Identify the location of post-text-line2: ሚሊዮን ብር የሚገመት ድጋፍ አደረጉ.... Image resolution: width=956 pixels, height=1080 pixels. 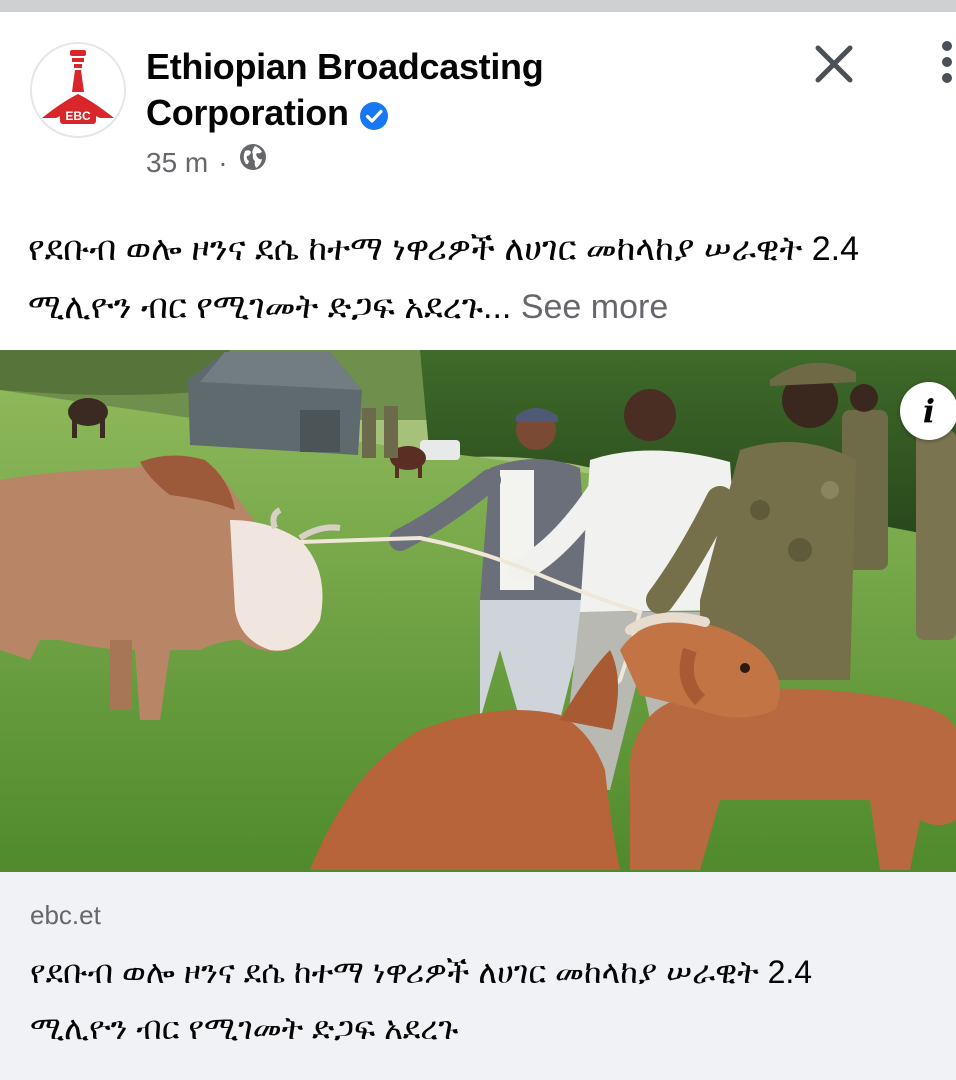
(270, 307).